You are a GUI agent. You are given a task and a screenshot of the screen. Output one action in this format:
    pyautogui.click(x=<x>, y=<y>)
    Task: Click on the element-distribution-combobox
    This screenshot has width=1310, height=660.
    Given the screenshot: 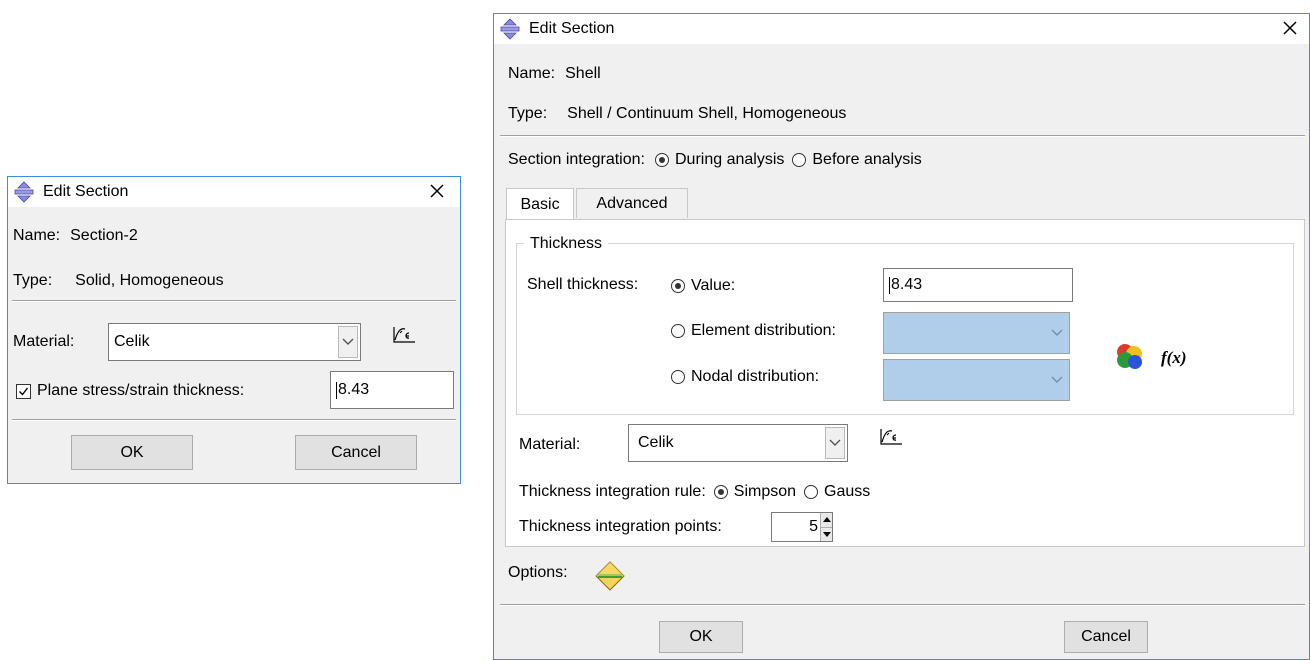 What is the action you would take?
    pyautogui.click(x=976, y=333)
    